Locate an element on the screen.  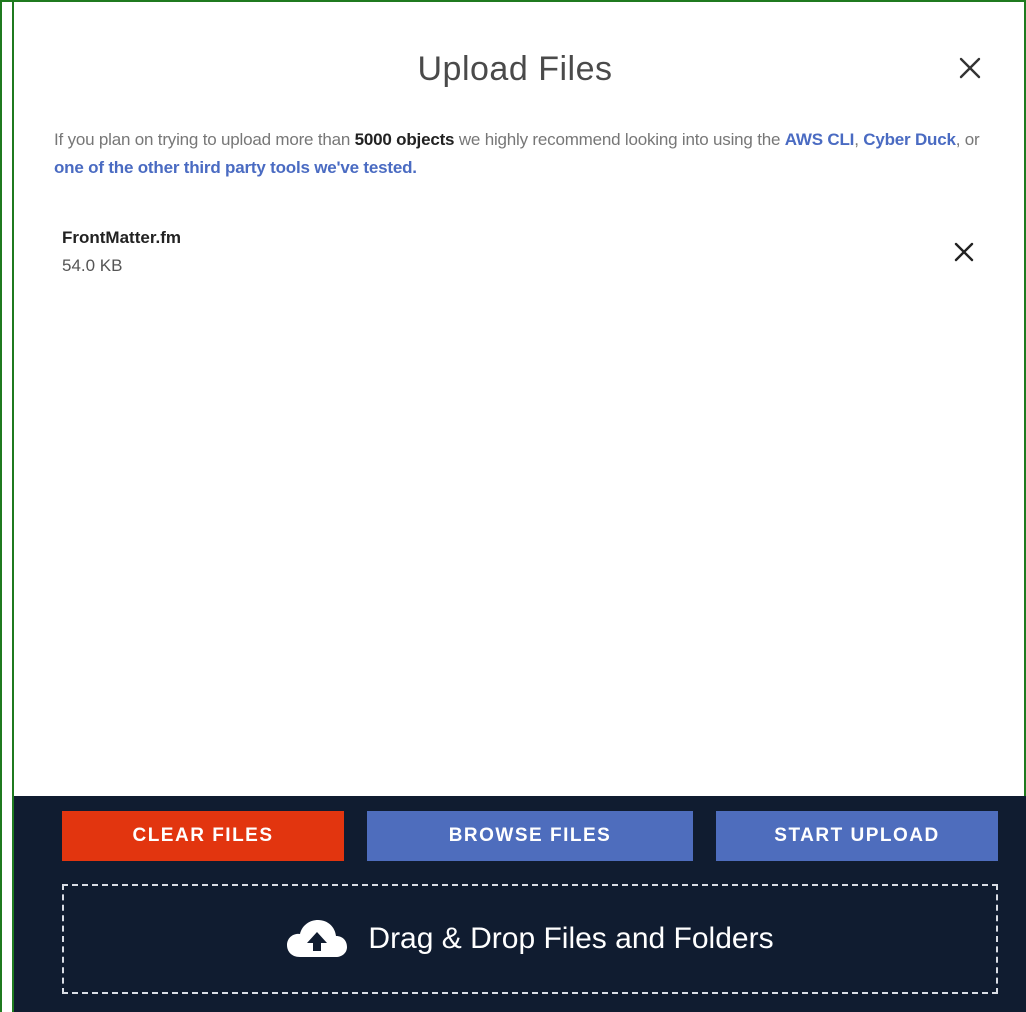
left-gutter is located at coordinates (7, 507).